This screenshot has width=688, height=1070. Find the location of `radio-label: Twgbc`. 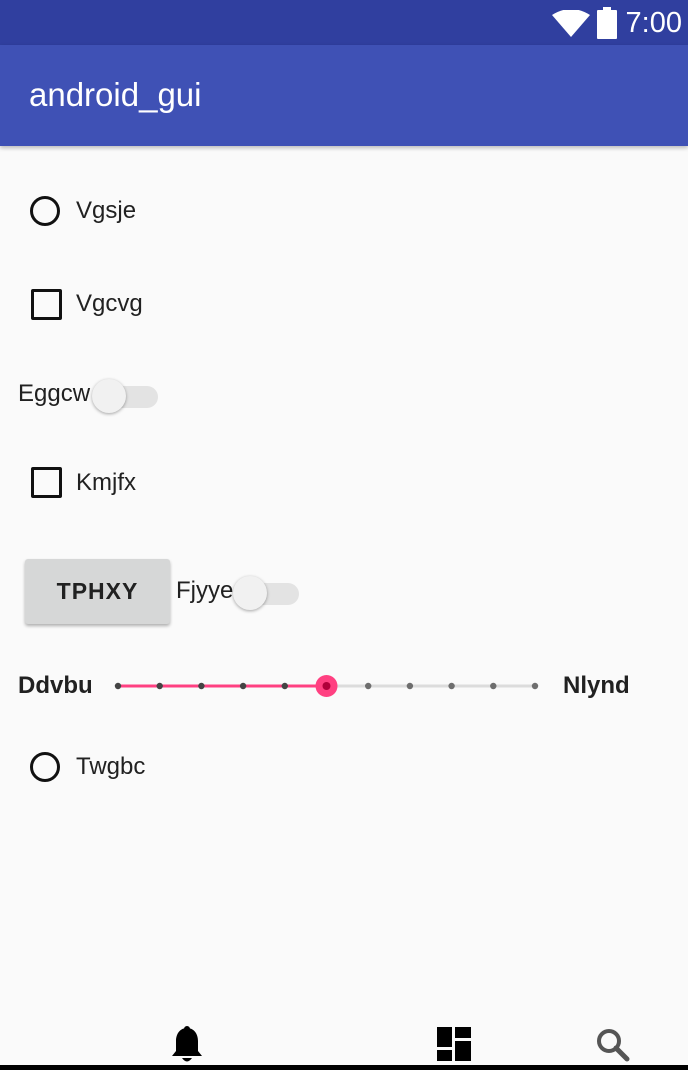

radio-label: Twgbc is located at coordinates (110, 767).